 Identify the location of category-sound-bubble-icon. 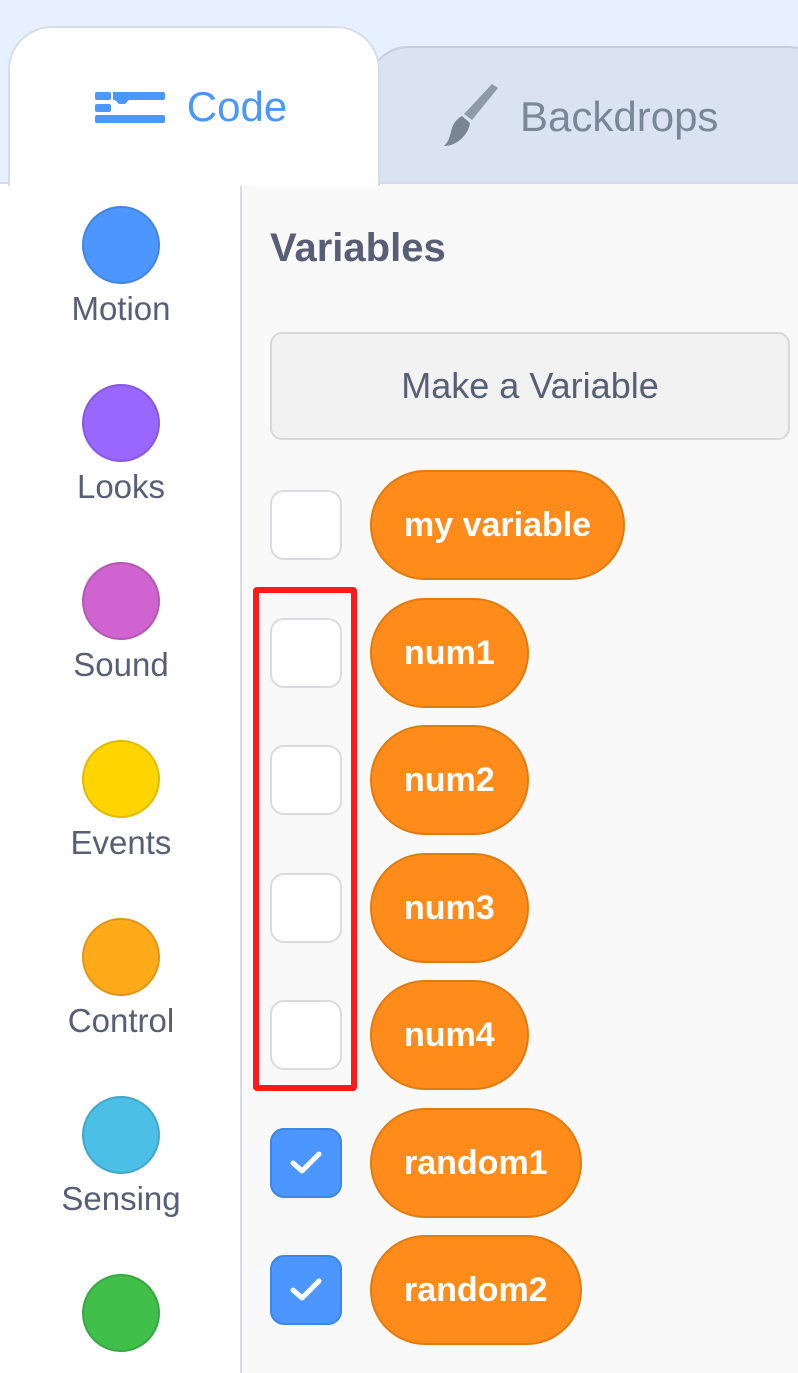
(121, 601).